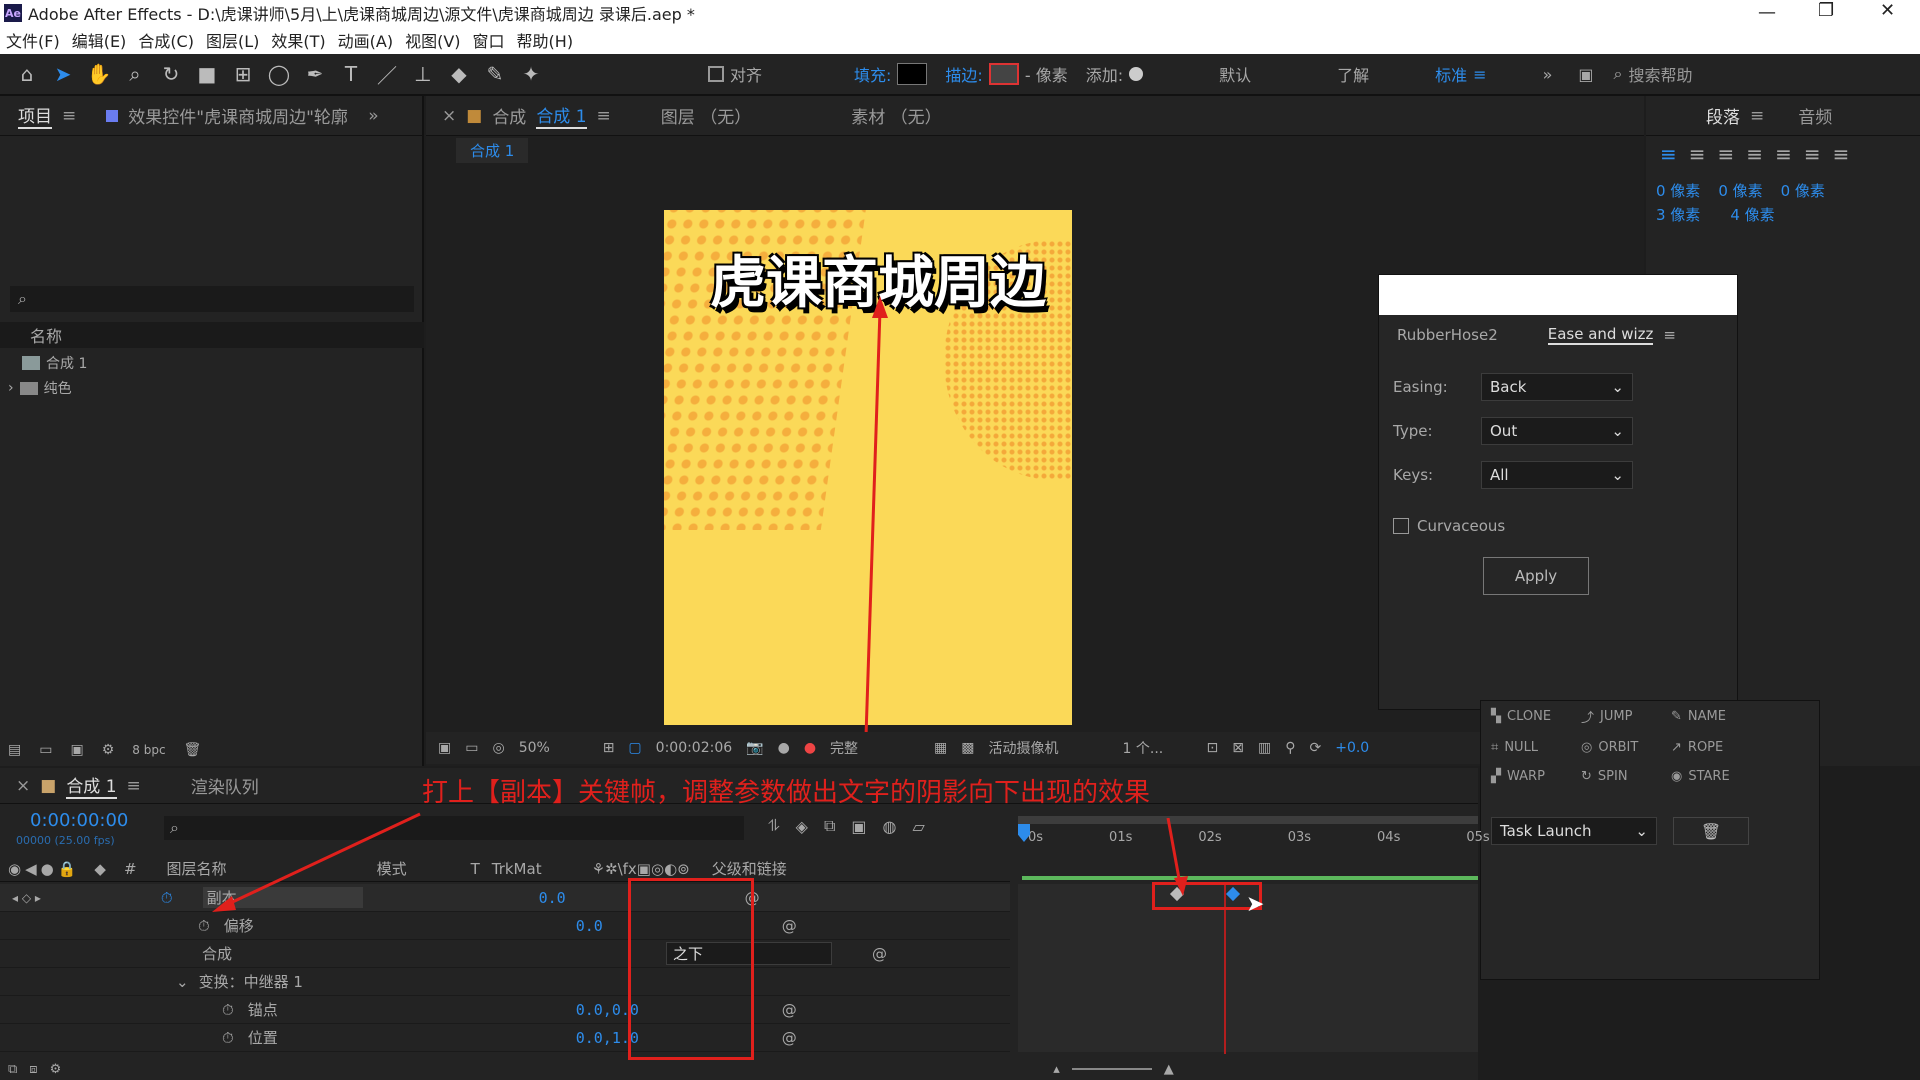 This screenshot has height=1080, width=1920. Describe the element at coordinates (498, 748) in the screenshot. I see `mask-icon: ◎` at that location.